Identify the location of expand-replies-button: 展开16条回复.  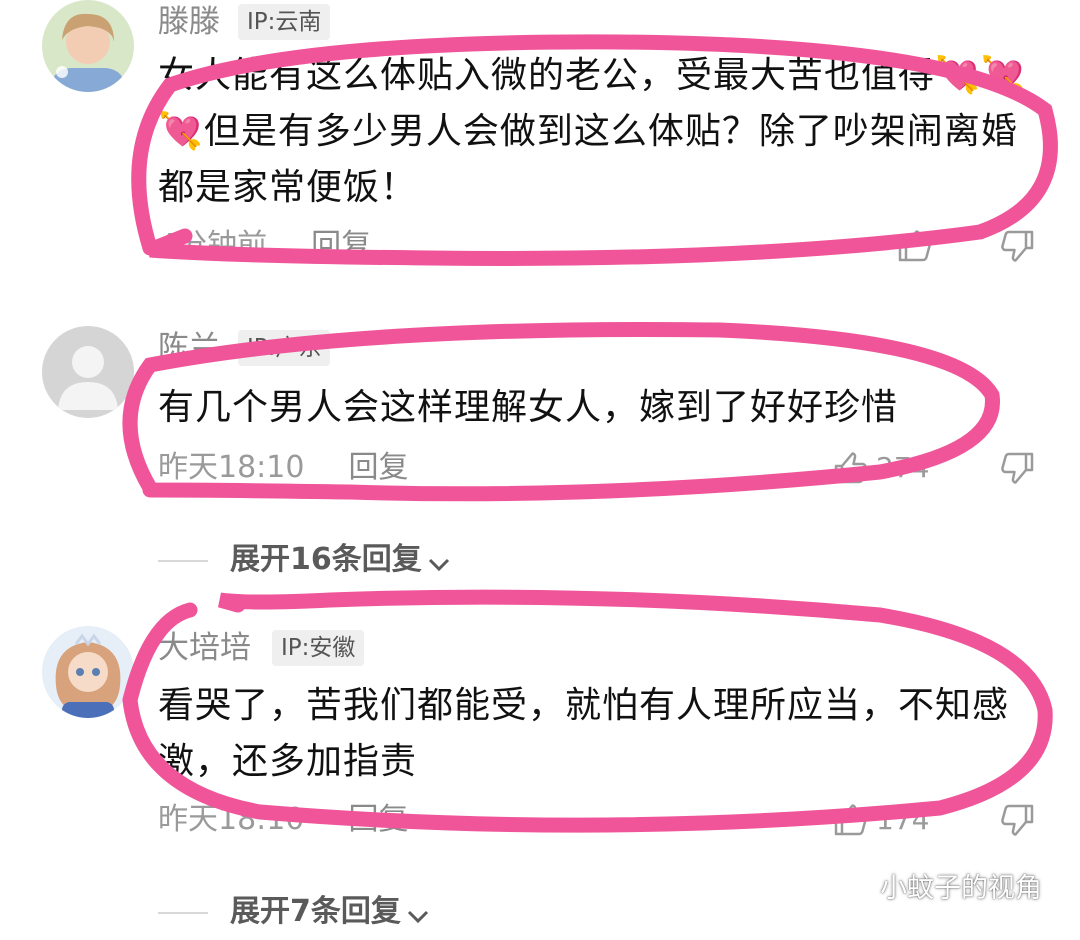
(305, 560).